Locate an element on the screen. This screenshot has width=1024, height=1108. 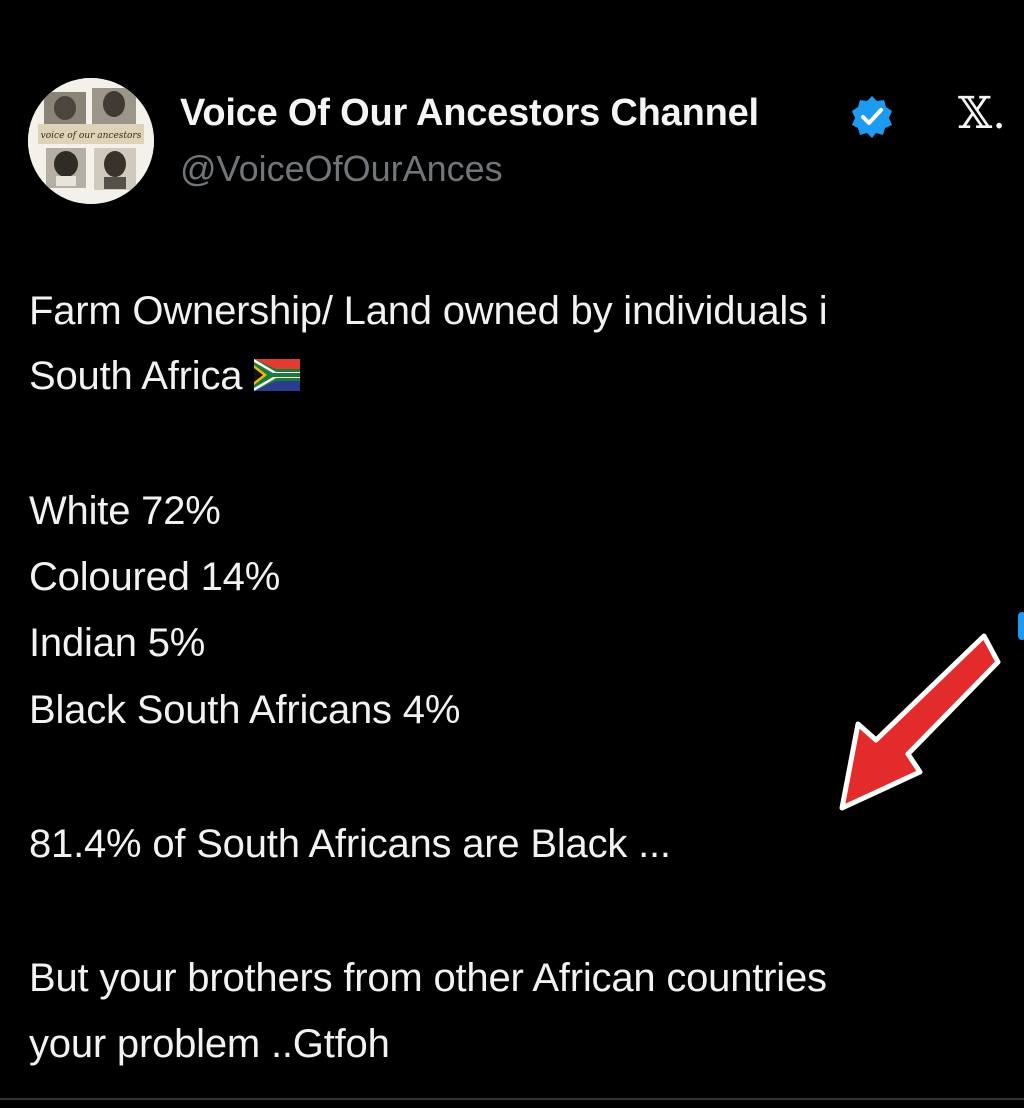
avatar-collage-icon: voice of our ancestors is located at coordinates (91, 141).